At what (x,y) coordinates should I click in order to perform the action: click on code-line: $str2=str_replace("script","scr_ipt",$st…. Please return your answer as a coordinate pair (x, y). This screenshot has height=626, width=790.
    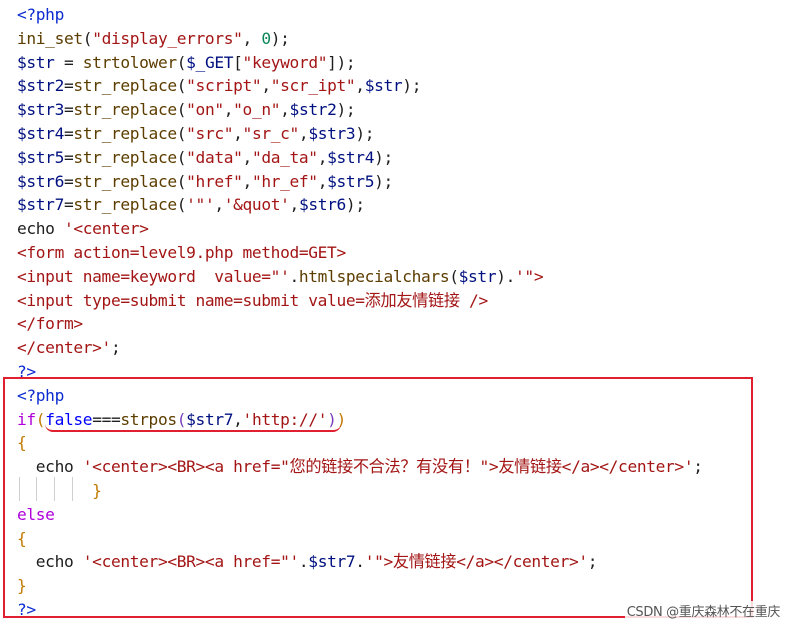
    Looking at the image, I should click on (219, 86).